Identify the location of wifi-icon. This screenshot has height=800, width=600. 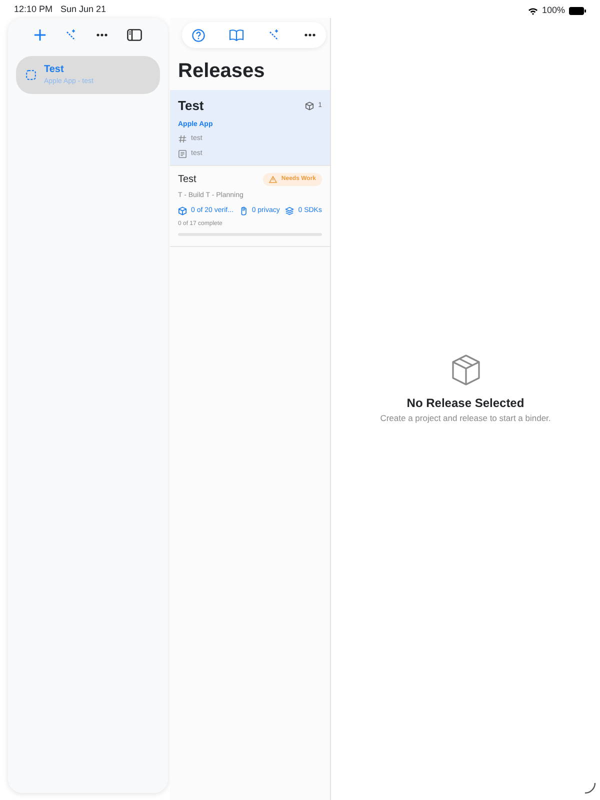
(533, 10).